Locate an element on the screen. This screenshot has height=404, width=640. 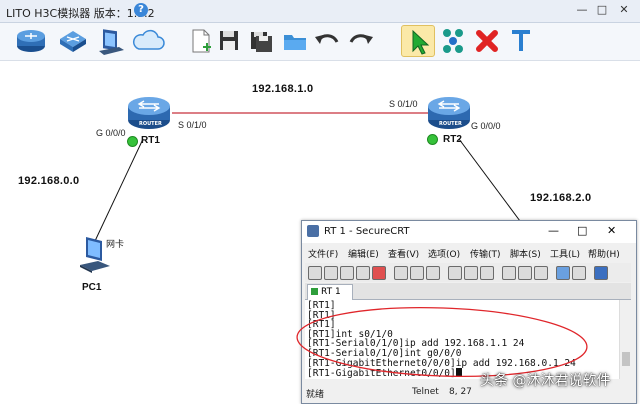
tab-rt1: RT 1 is located at coordinates (330, 292).